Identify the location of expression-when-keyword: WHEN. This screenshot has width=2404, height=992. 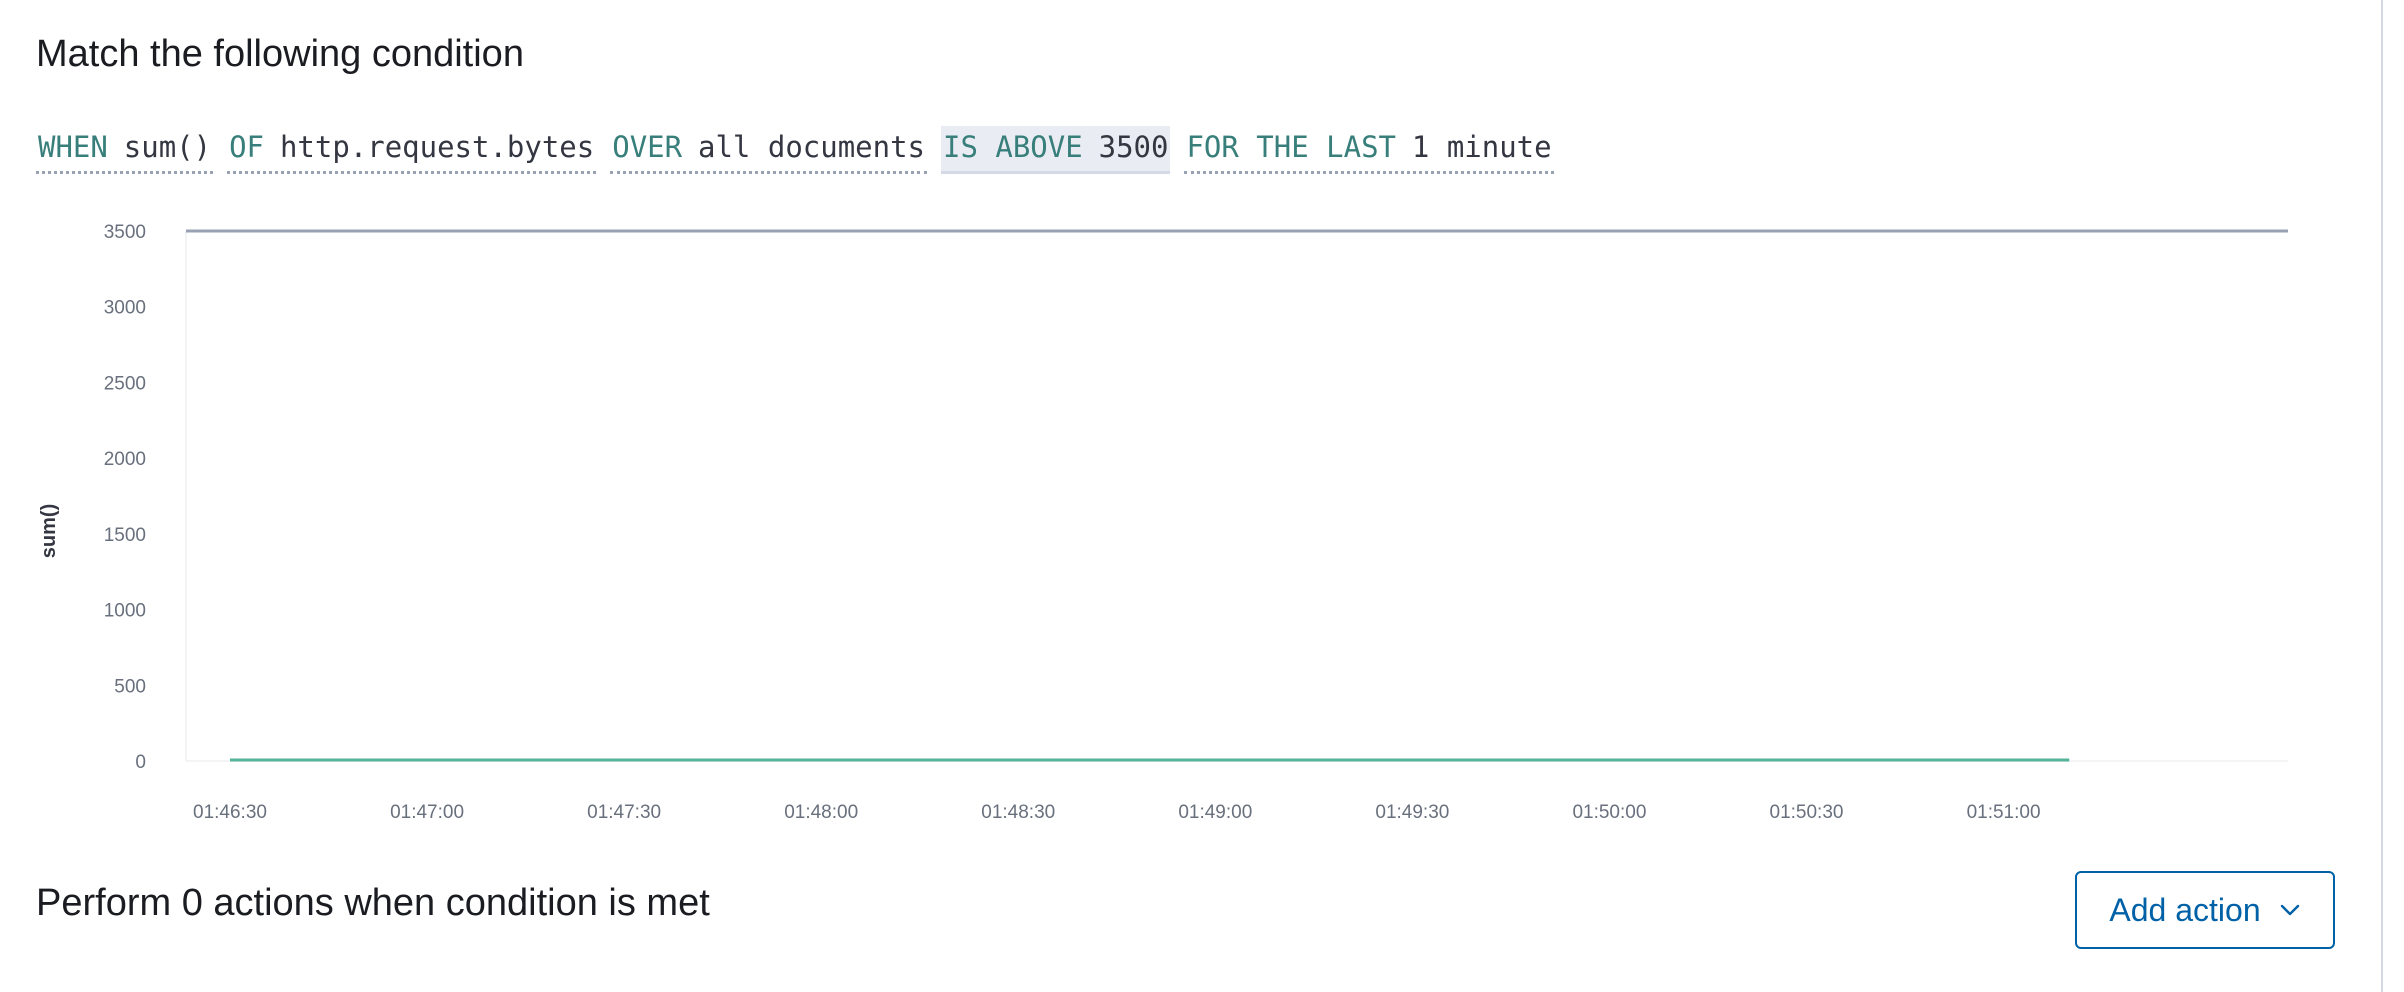
(73, 147).